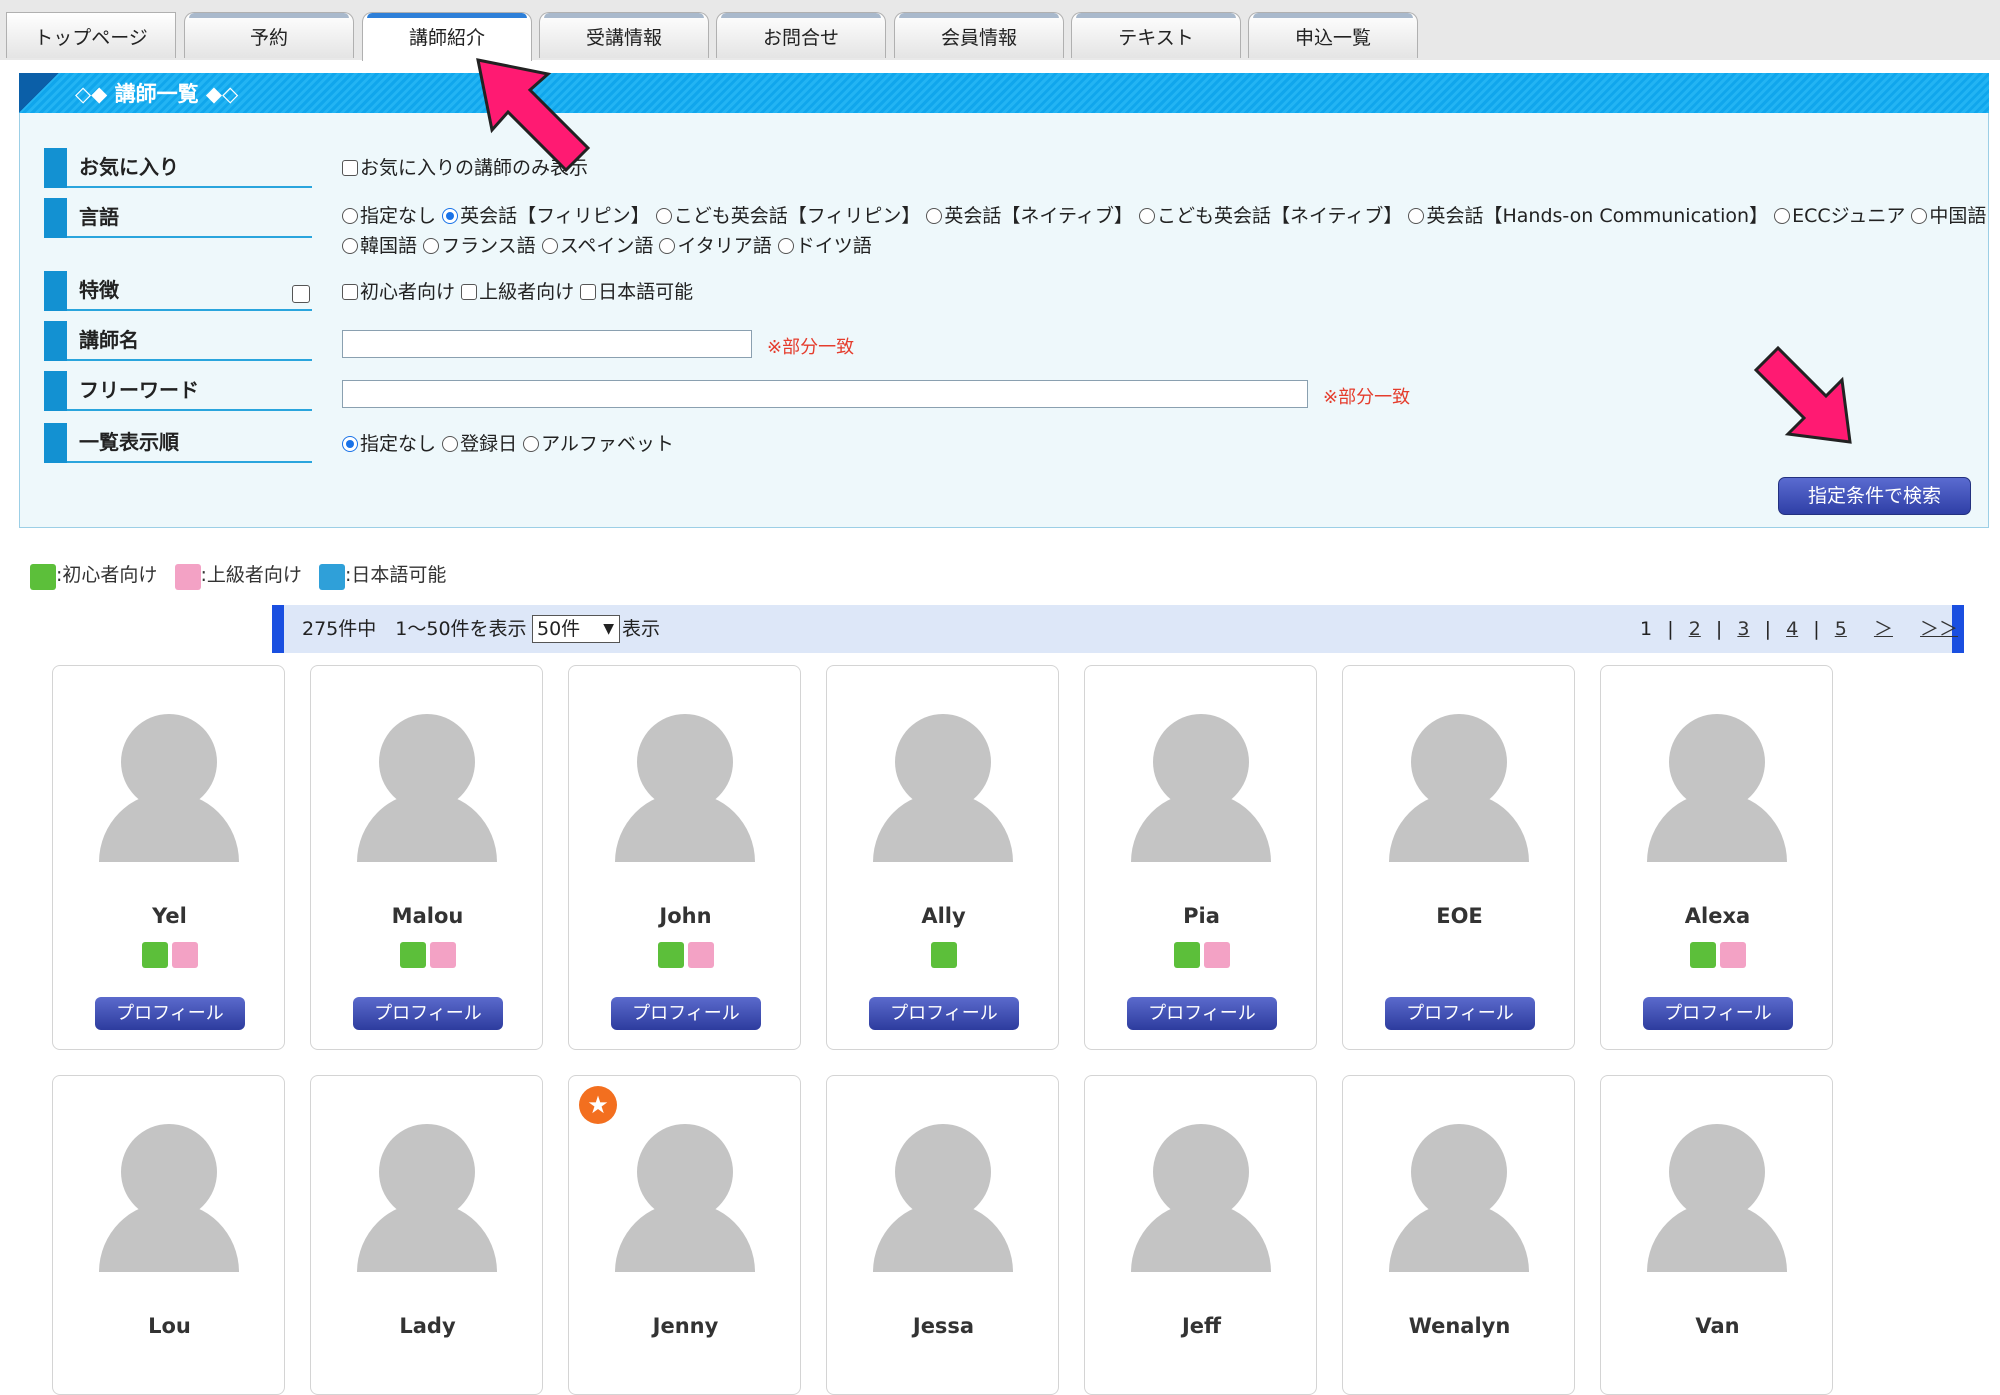 This screenshot has width=2000, height=1395. What do you see at coordinates (332, 576) in the screenshot?
I see `japanese-badge-icon` at bounding box center [332, 576].